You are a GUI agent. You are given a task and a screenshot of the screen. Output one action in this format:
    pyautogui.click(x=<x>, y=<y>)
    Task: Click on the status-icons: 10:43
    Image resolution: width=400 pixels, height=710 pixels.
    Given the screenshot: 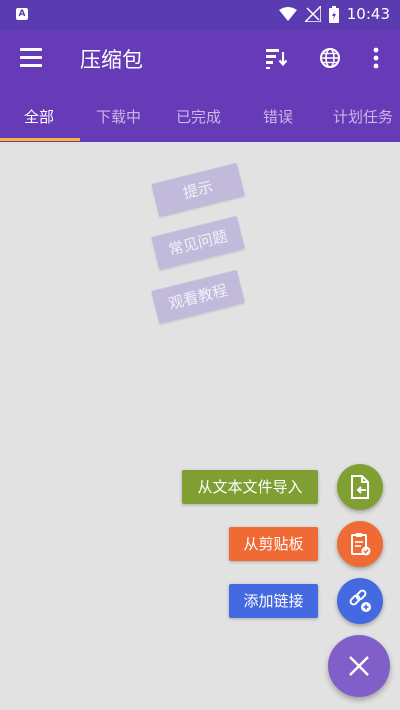 What is the action you would take?
    pyautogui.click(x=334, y=14)
    